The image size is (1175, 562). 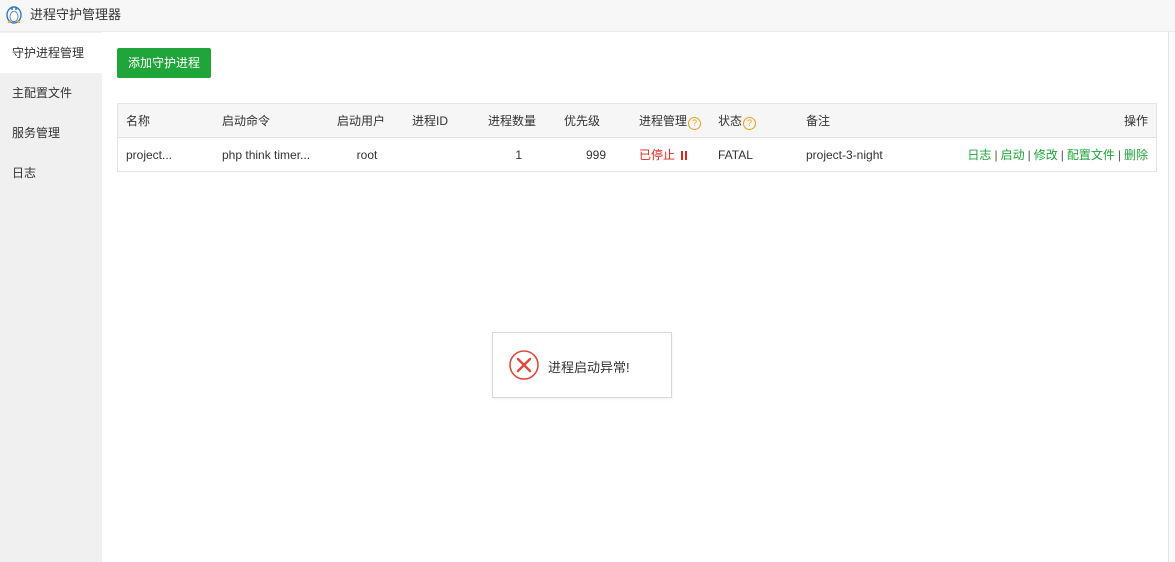 I want to click on pause-icon, so click(x=684, y=155).